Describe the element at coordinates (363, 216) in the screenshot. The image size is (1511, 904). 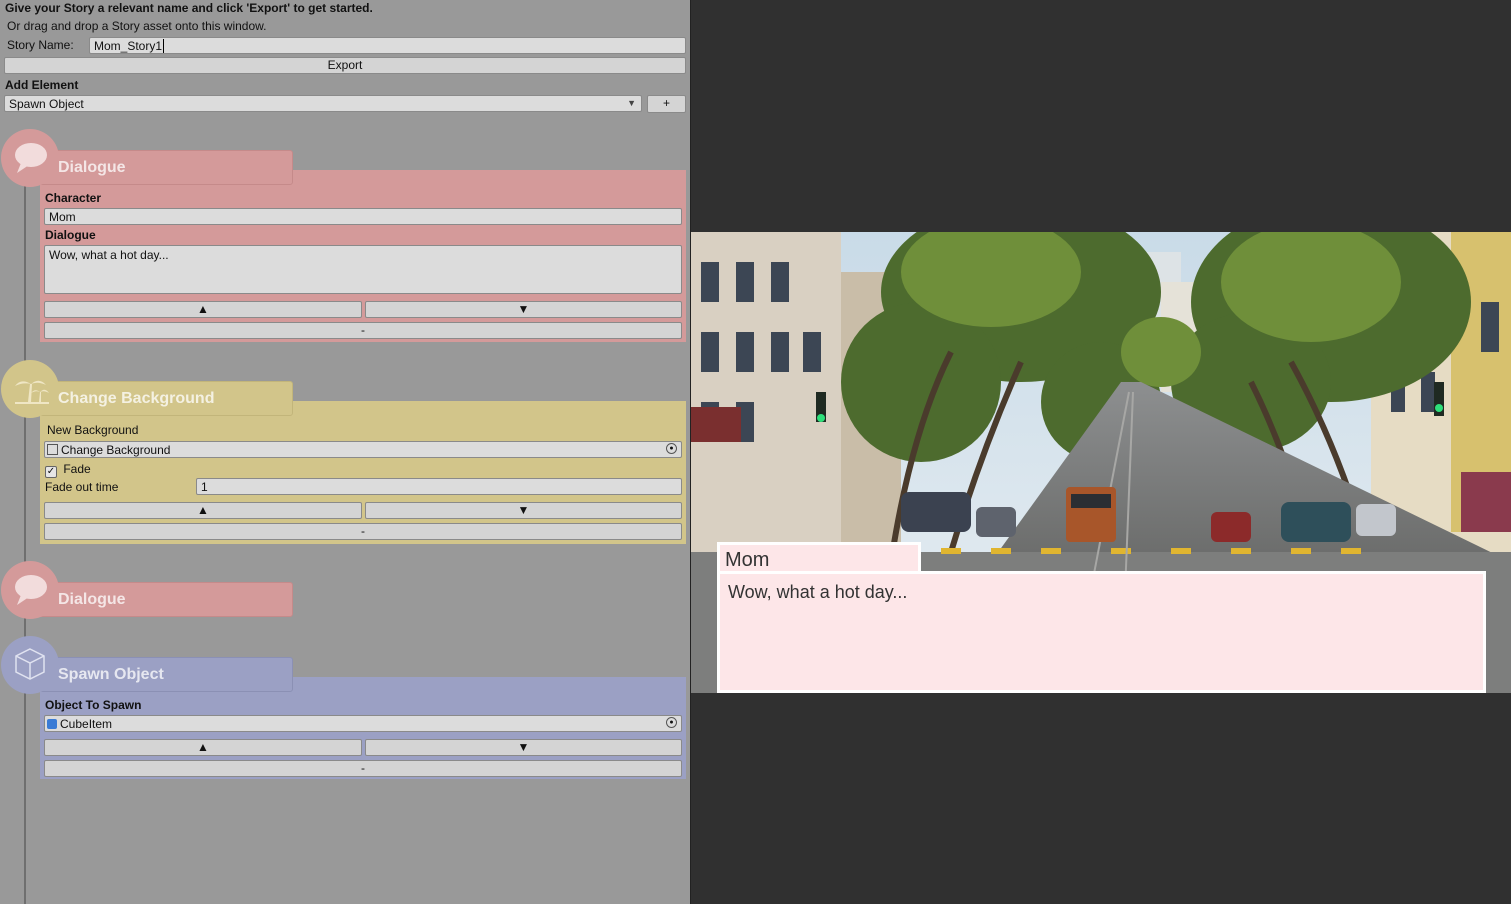
I see `character-input: Mom` at that location.